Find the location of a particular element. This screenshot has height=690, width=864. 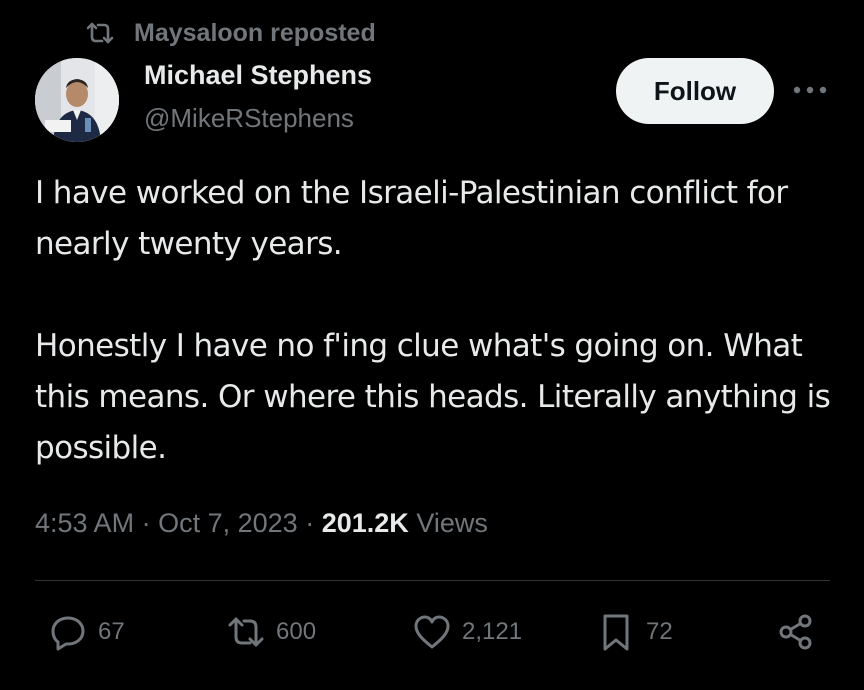

share-button is located at coordinates (796, 632).